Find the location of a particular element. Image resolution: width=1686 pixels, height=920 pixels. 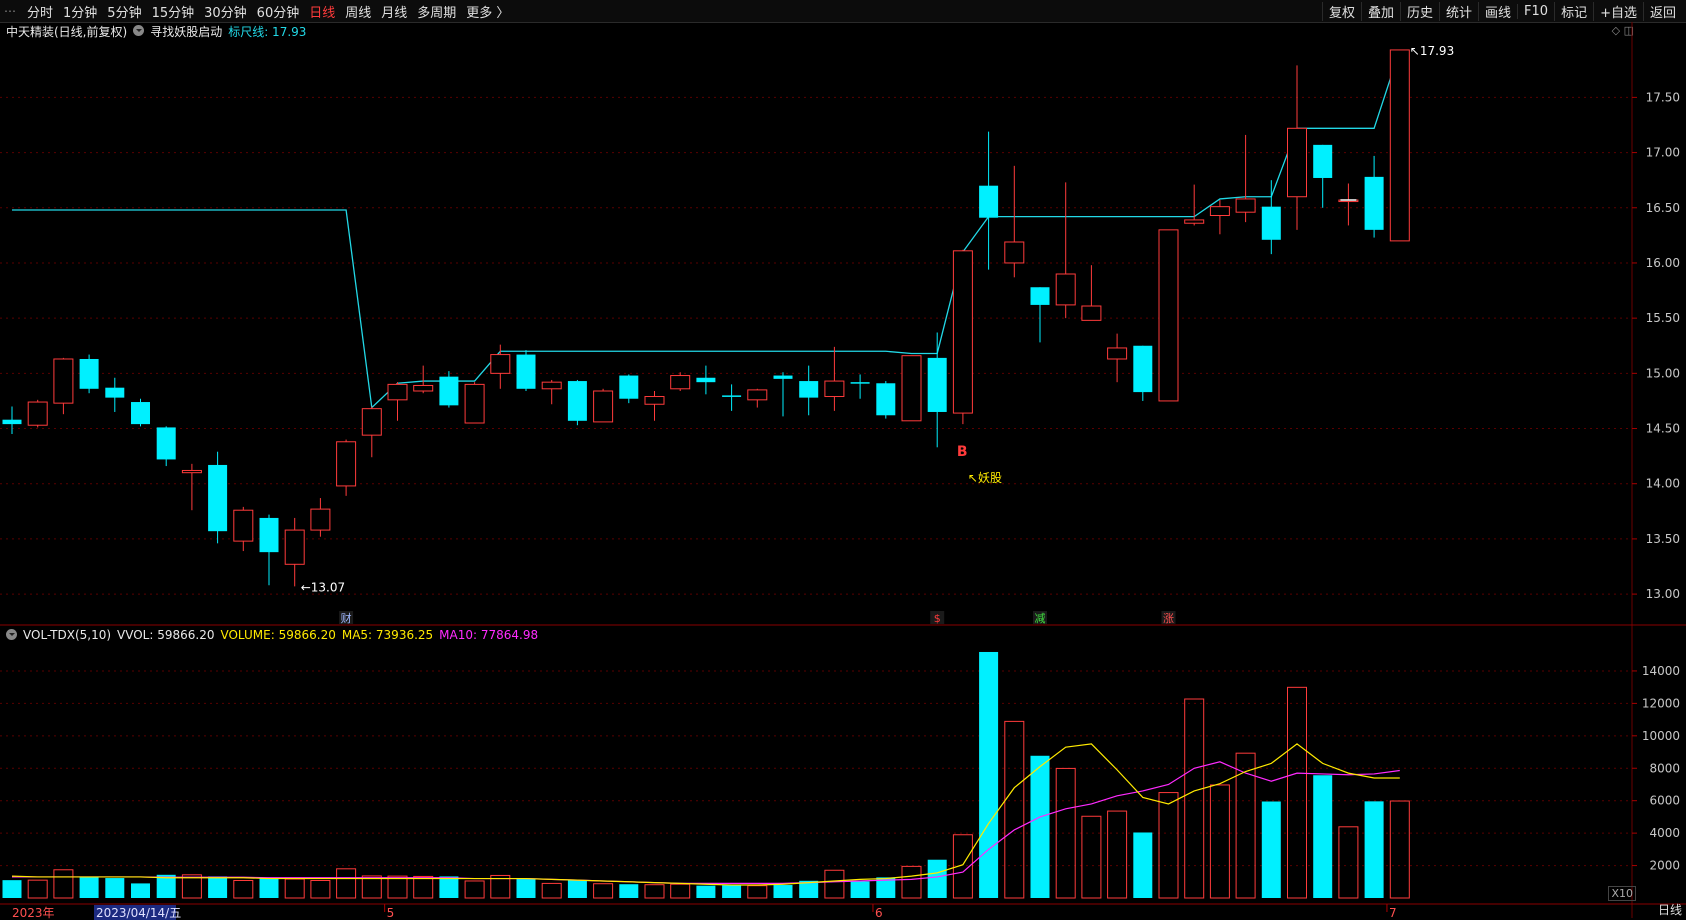

bottom-period-tab: 日线 is located at coordinates (1670, 909).